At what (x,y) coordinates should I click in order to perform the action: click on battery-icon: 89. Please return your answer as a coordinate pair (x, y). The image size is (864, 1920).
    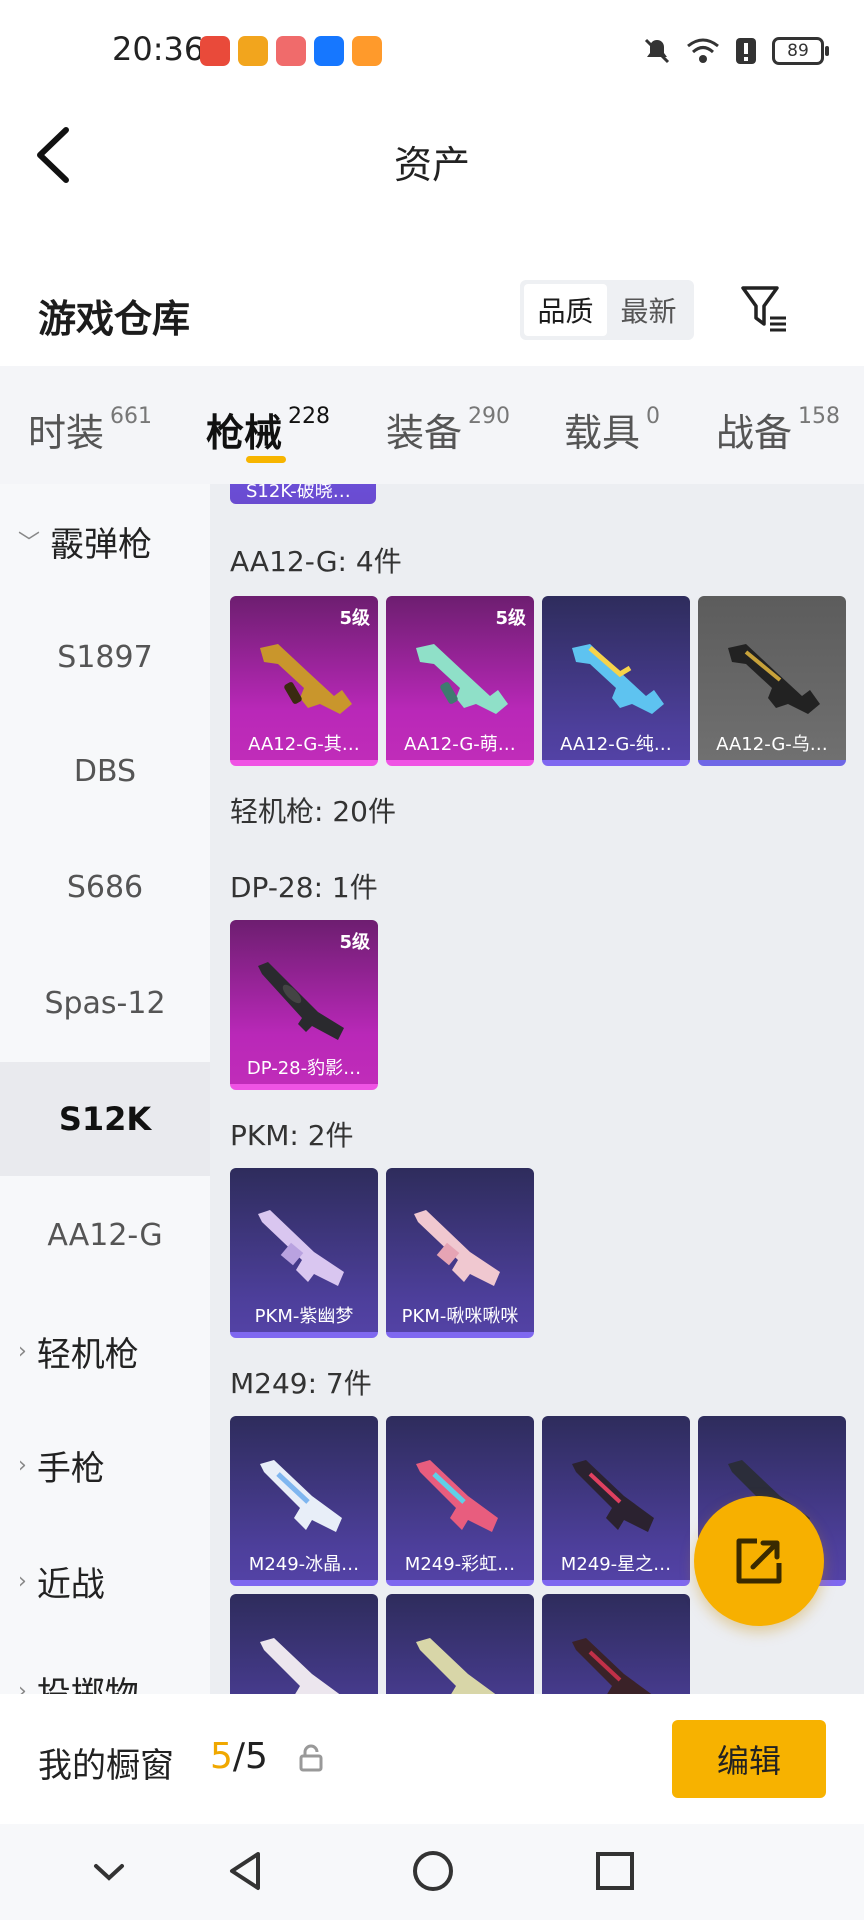
    Looking at the image, I should click on (800, 51).